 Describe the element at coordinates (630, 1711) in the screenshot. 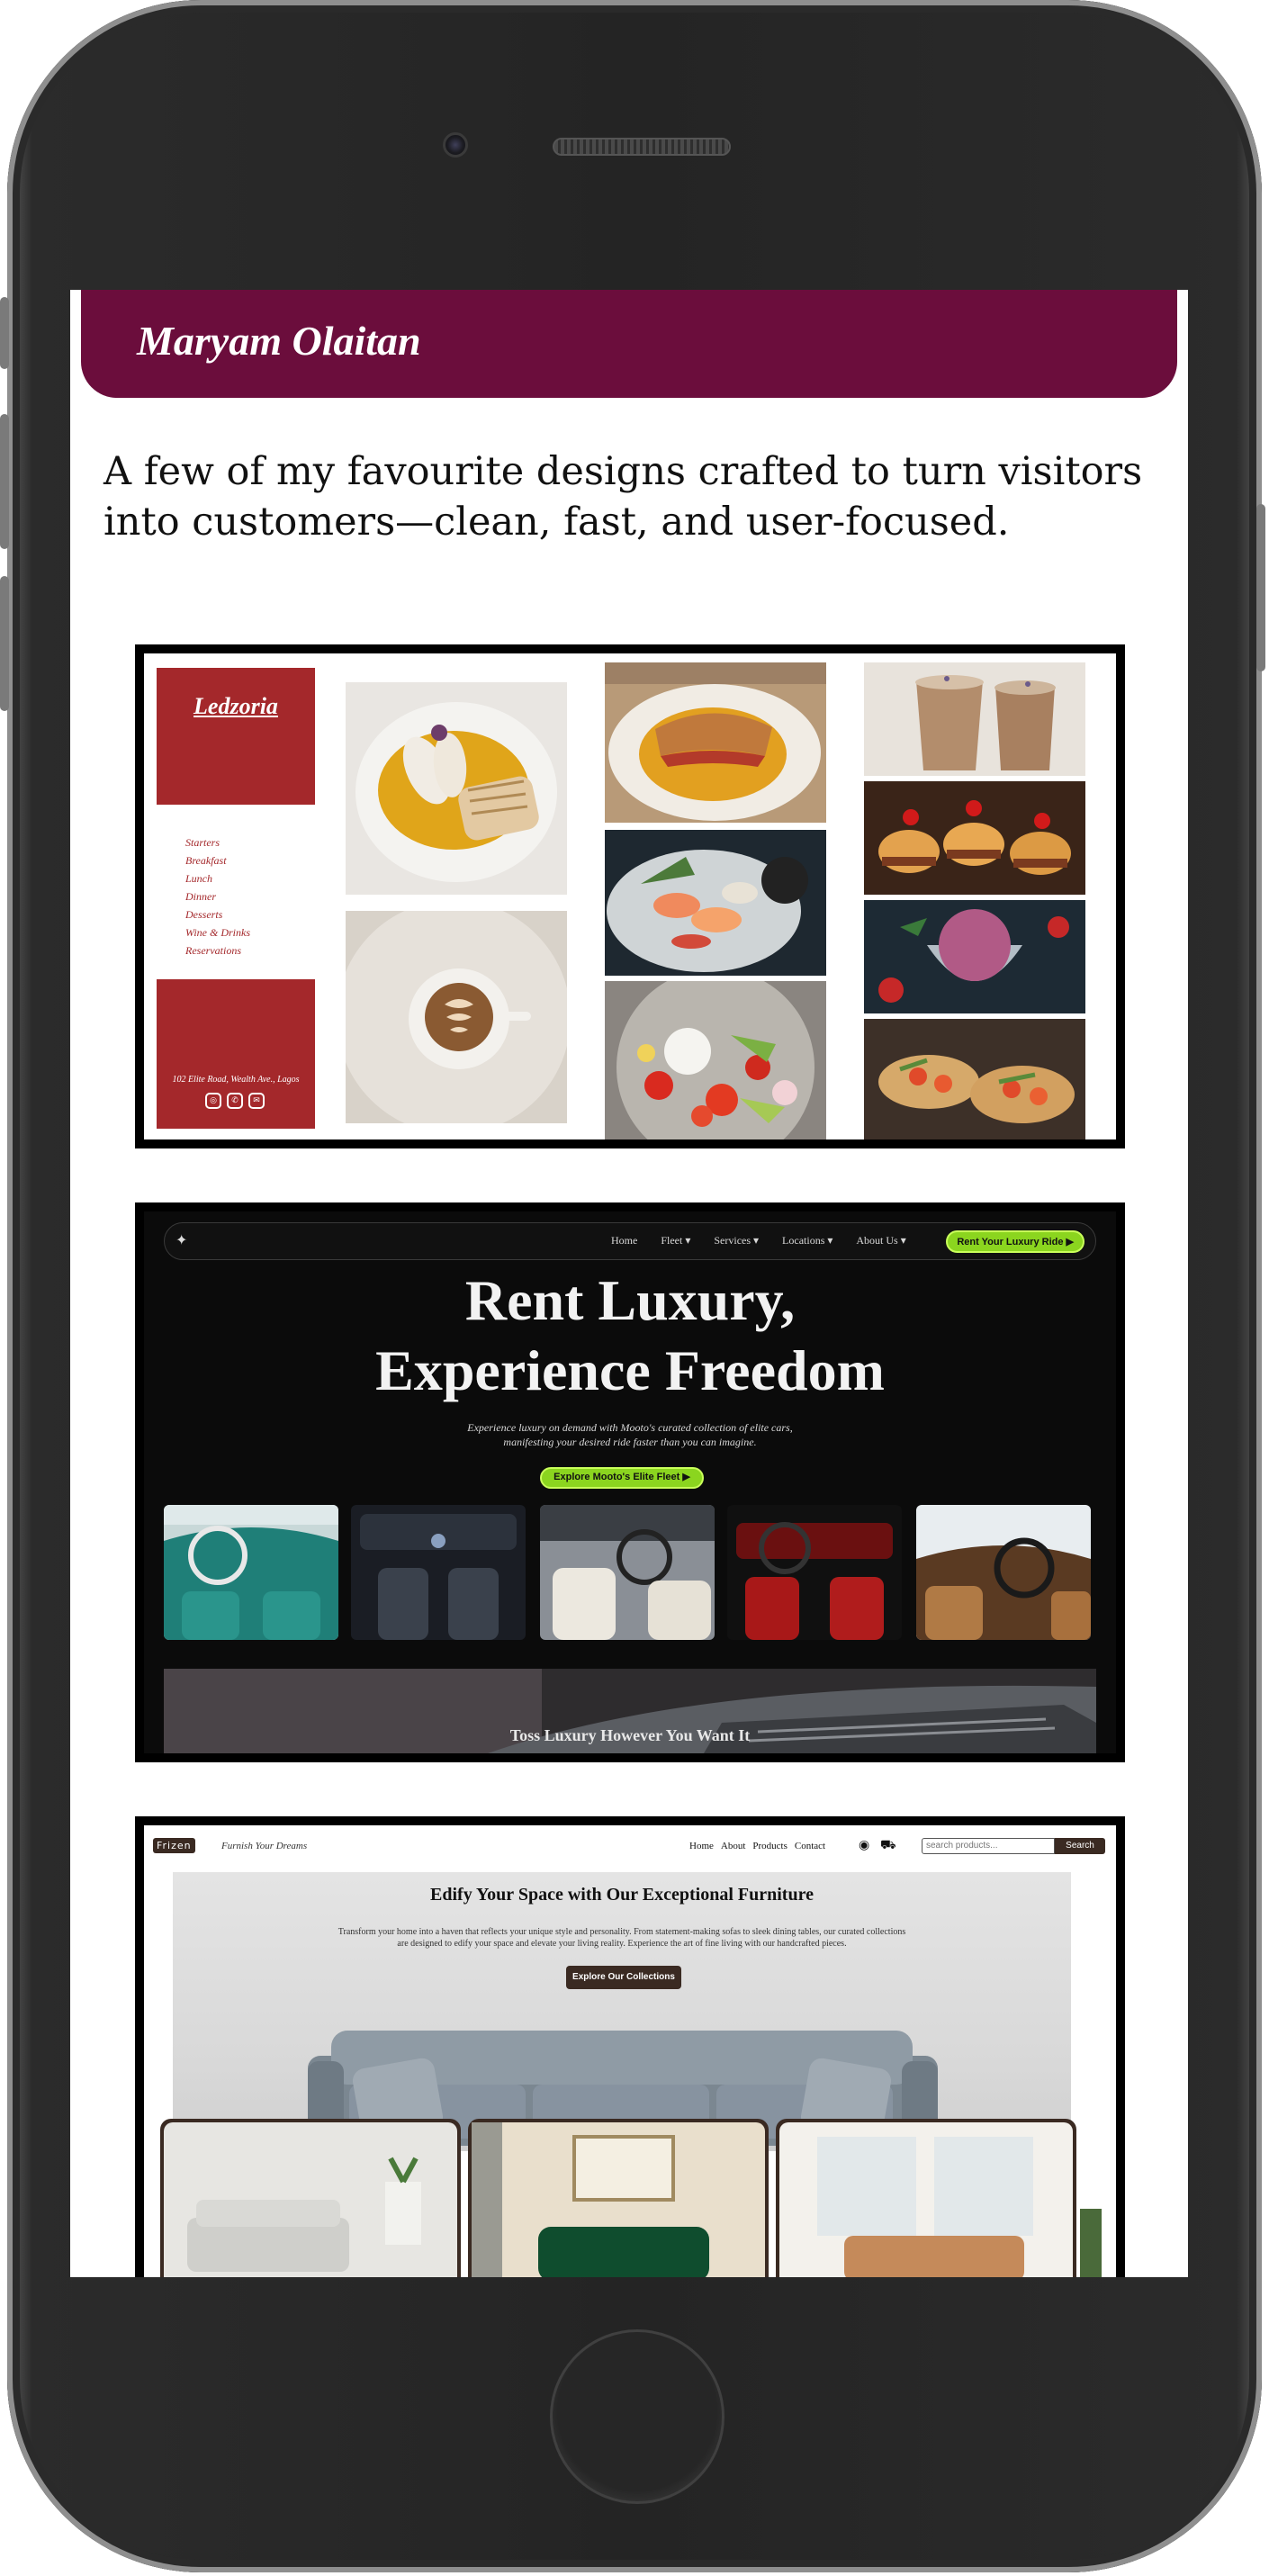

I see `car-banner: Toss Luxury However You Want It` at that location.